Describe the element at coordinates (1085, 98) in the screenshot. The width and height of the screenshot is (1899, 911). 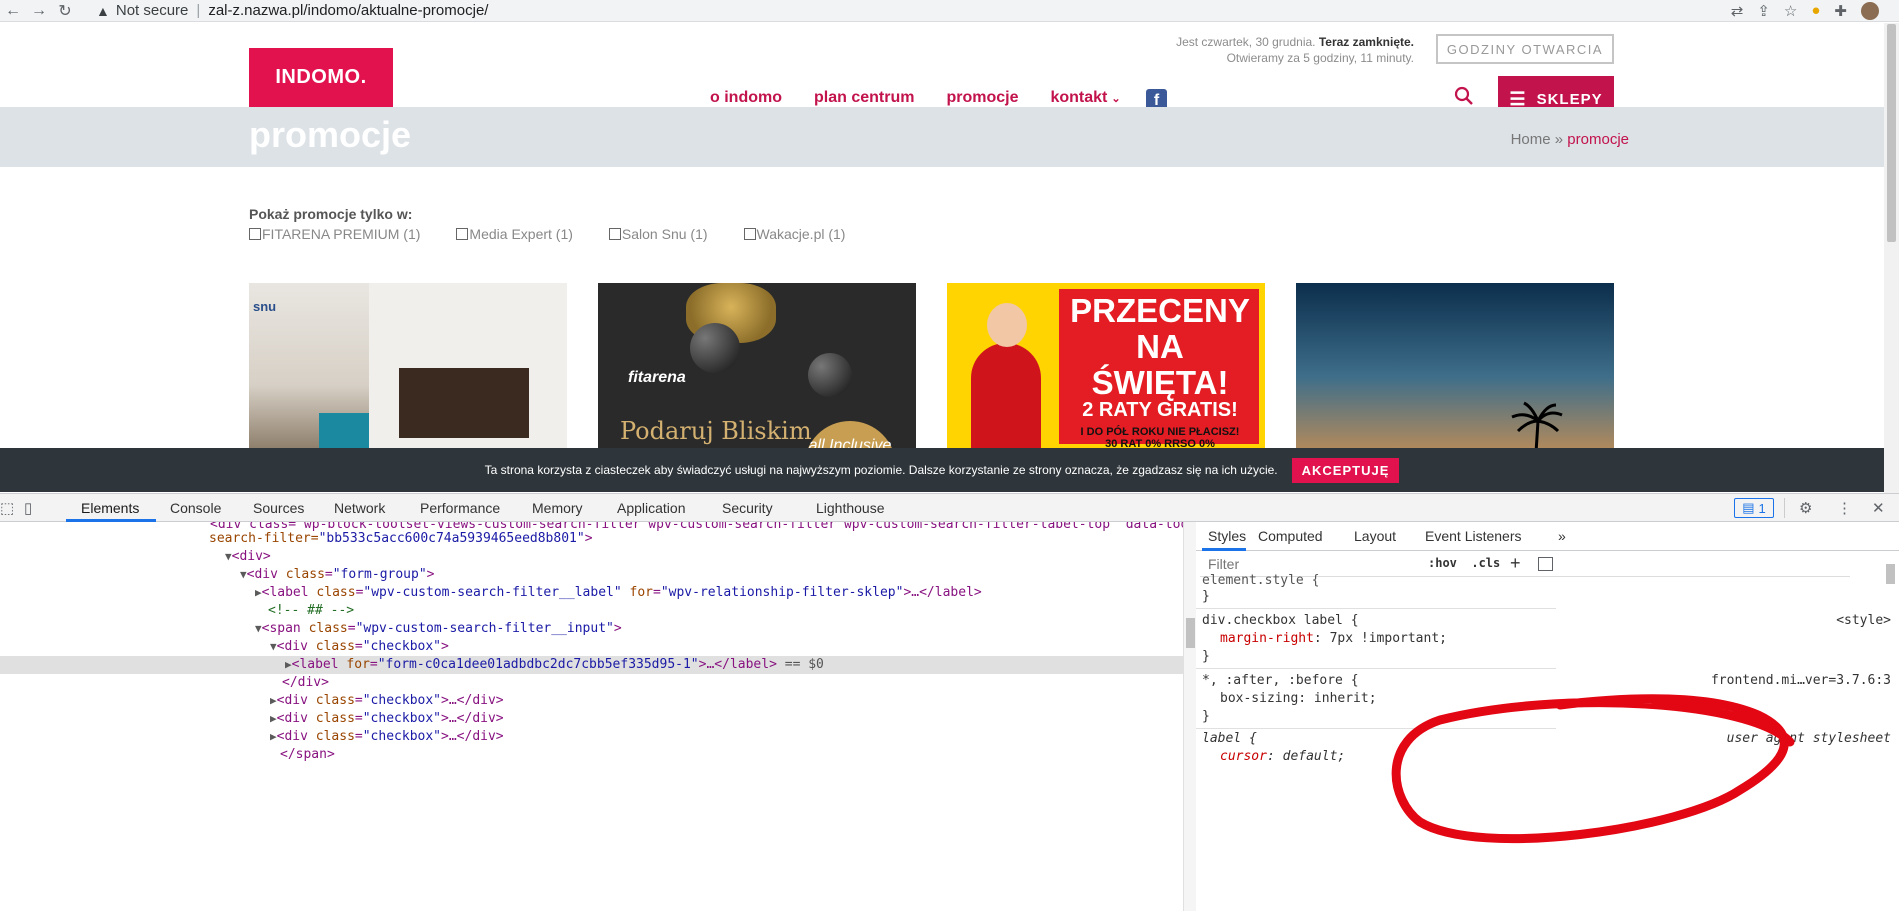
I see `nav-item-kontakt: kontakt ⌄` at that location.